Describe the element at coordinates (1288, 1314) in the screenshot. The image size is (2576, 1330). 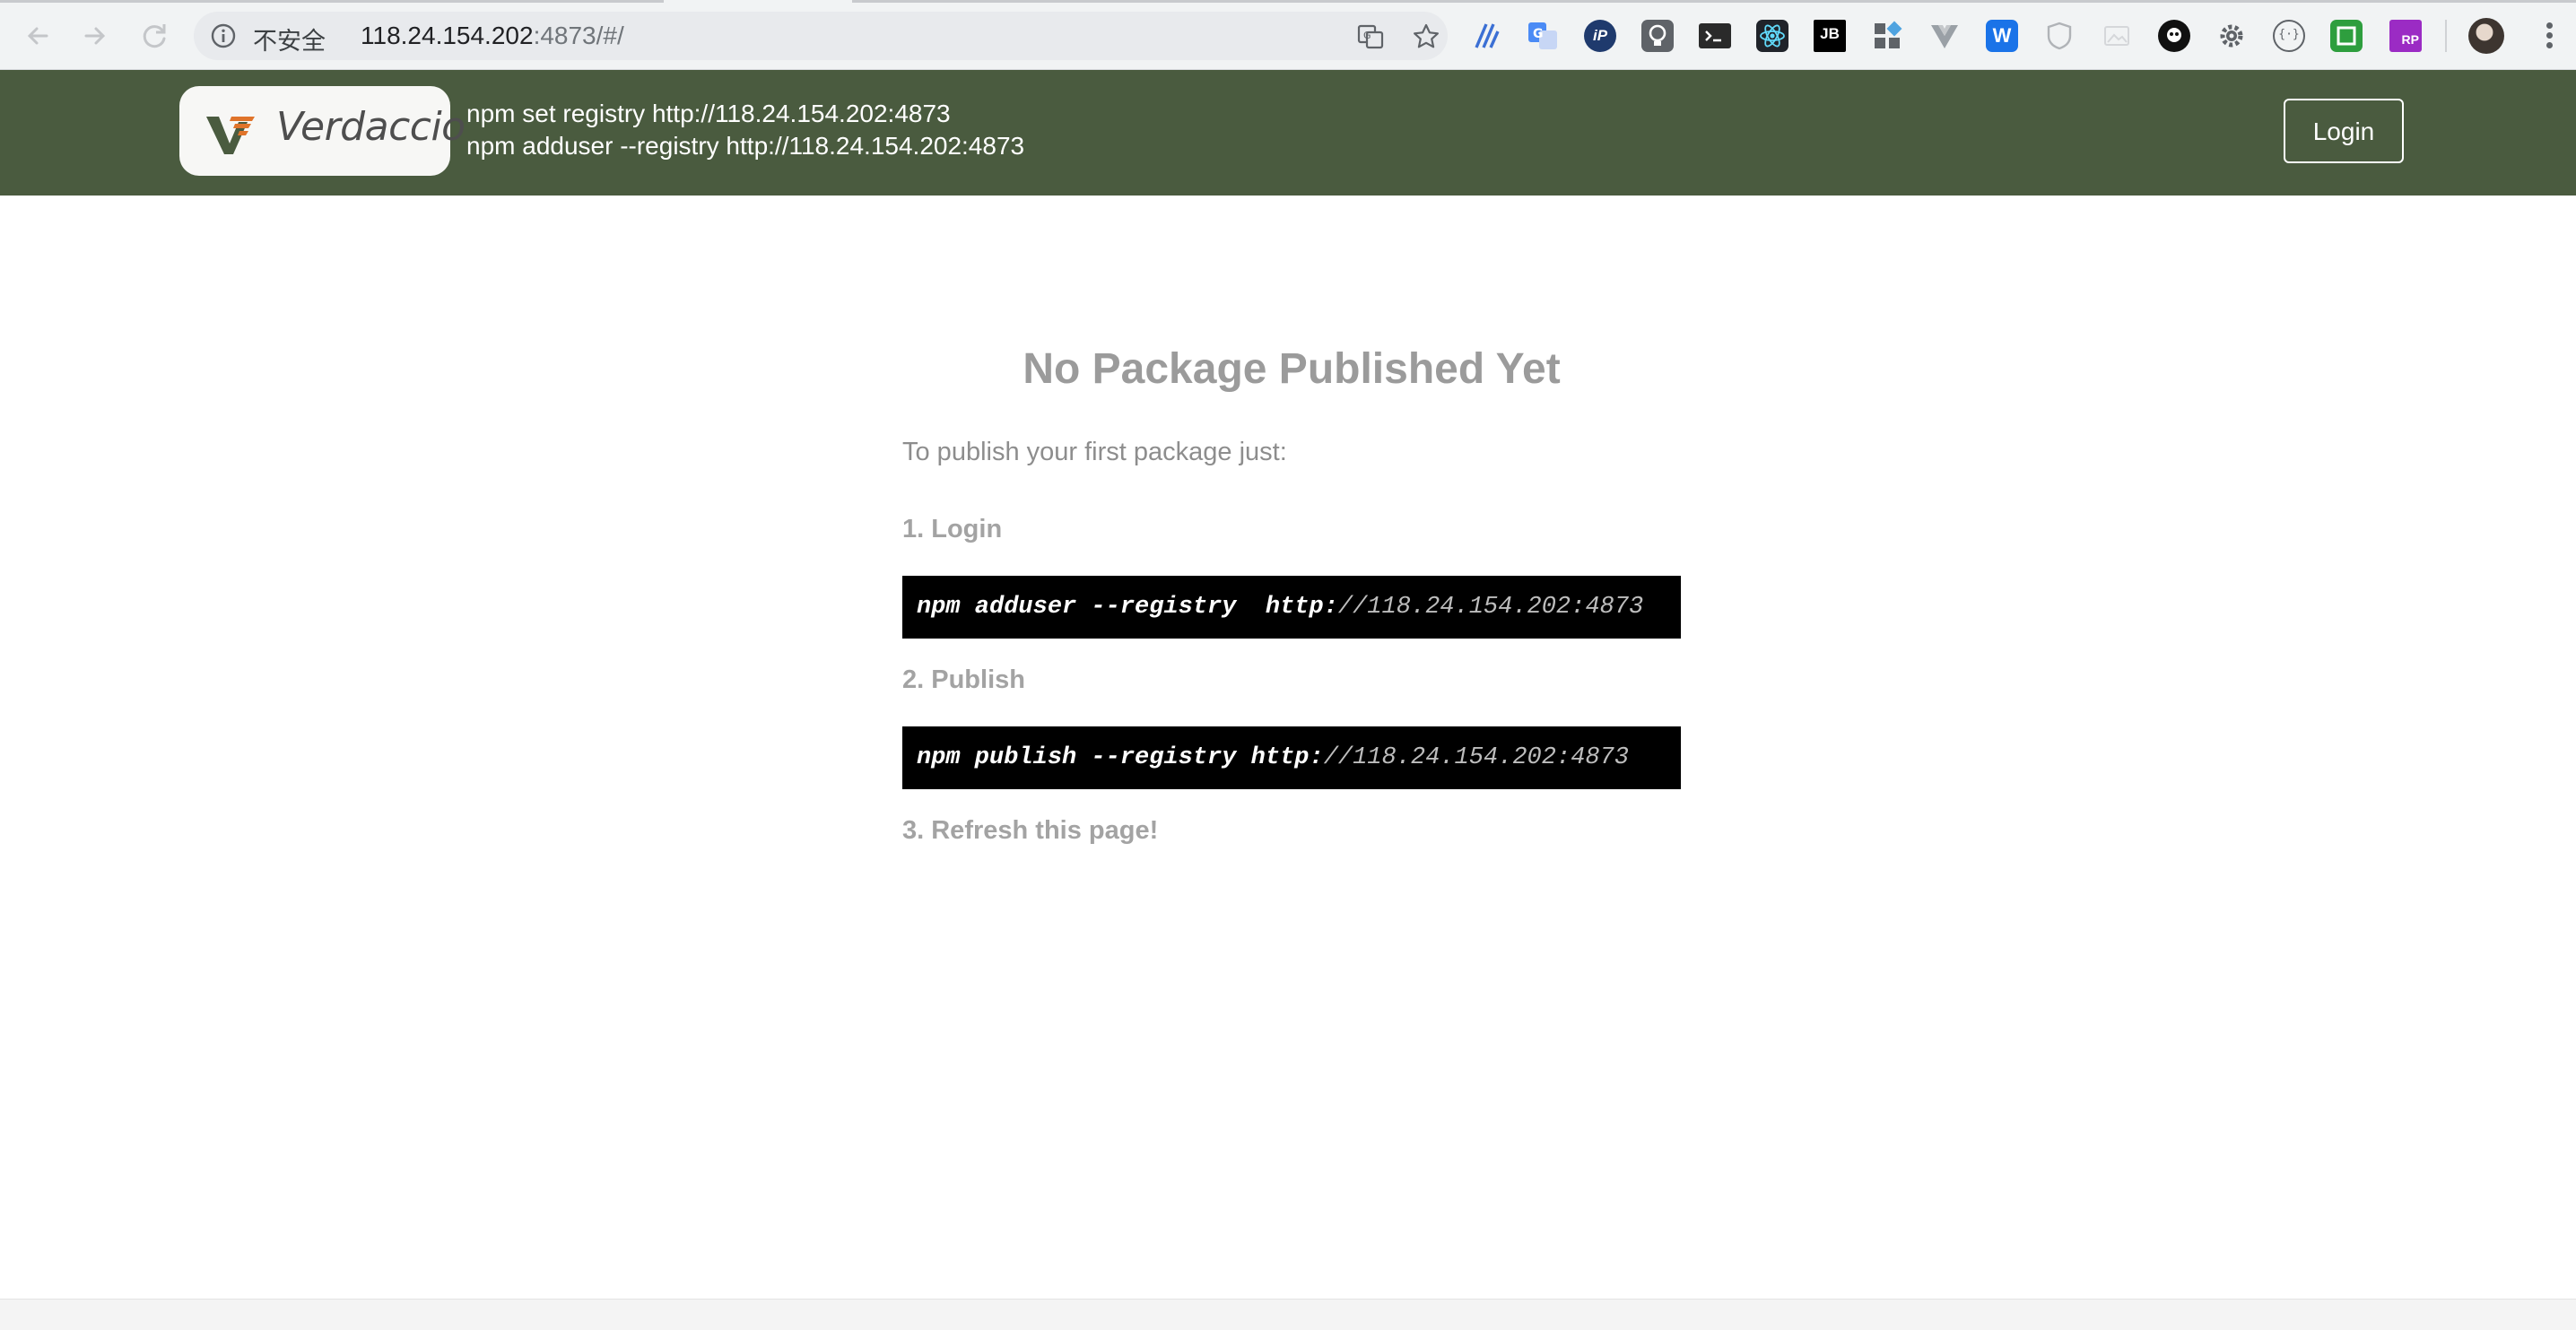
I see `page-footer` at that location.